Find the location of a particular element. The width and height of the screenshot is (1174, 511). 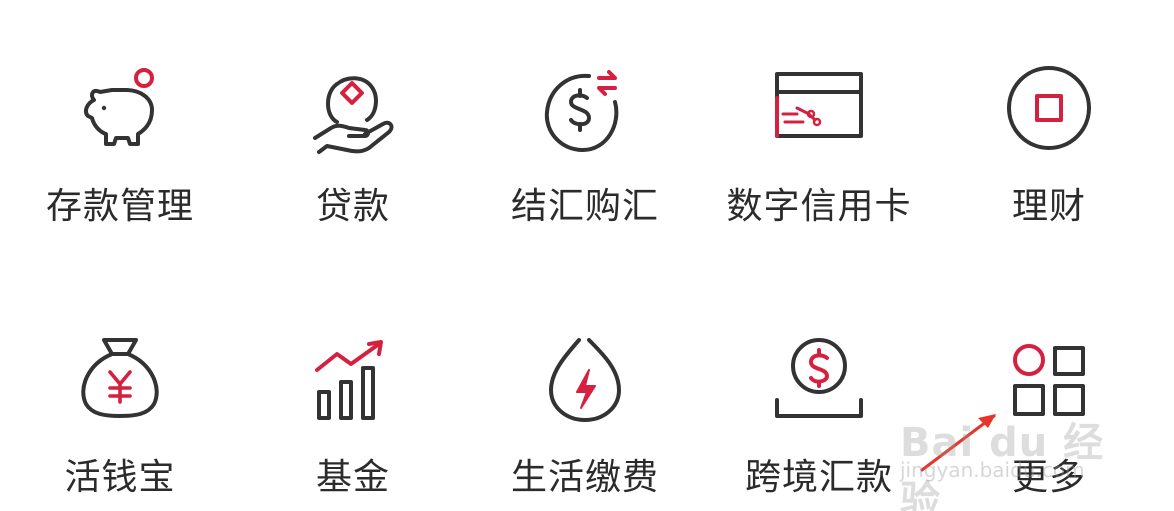

tile-exchange: 结汇购汇 is located at coordinates (585, 162).